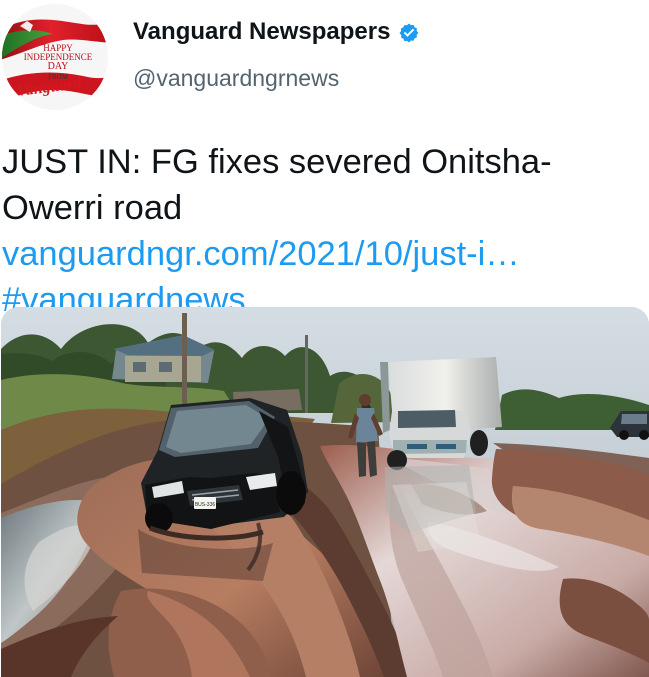 The width and height of the screenshot is (649, 677). Describe the element at coordinates (409, 32) in the screenshot. I see `verified-badge-icon` at that location.